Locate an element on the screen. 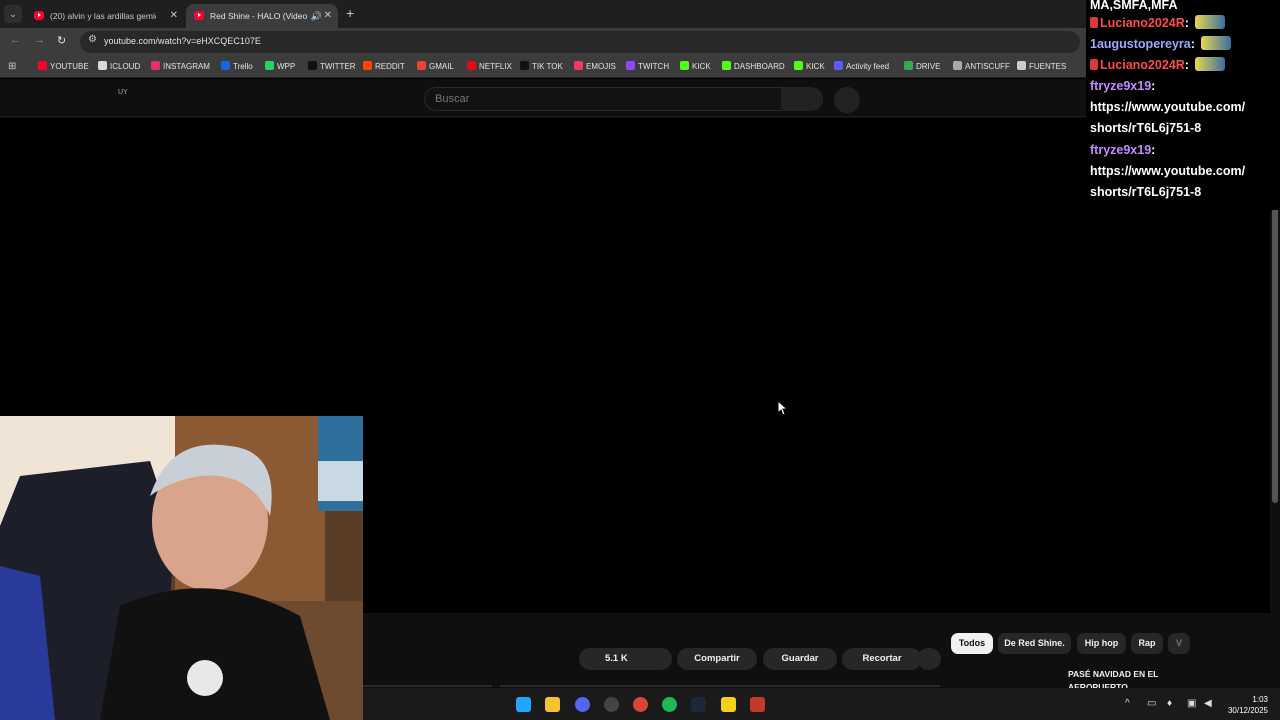 Image resolution: width=1280 pixels, height=720 pixels. spotify-icon is located at coordinates (669, 704).